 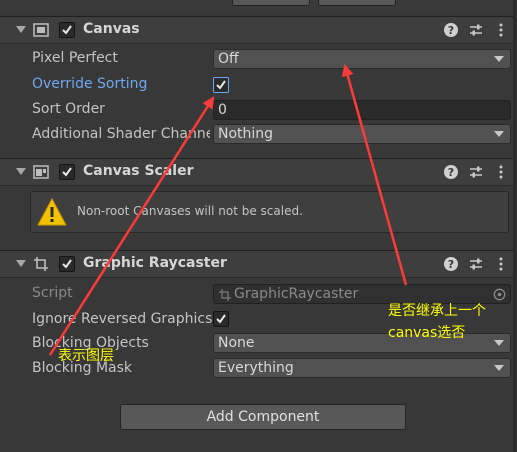 What do you see at coordinates (437, 311) in the screenshot?
I see `inherit-annotation-line1: 是否继承上一个` at bounding box center [437, 311].